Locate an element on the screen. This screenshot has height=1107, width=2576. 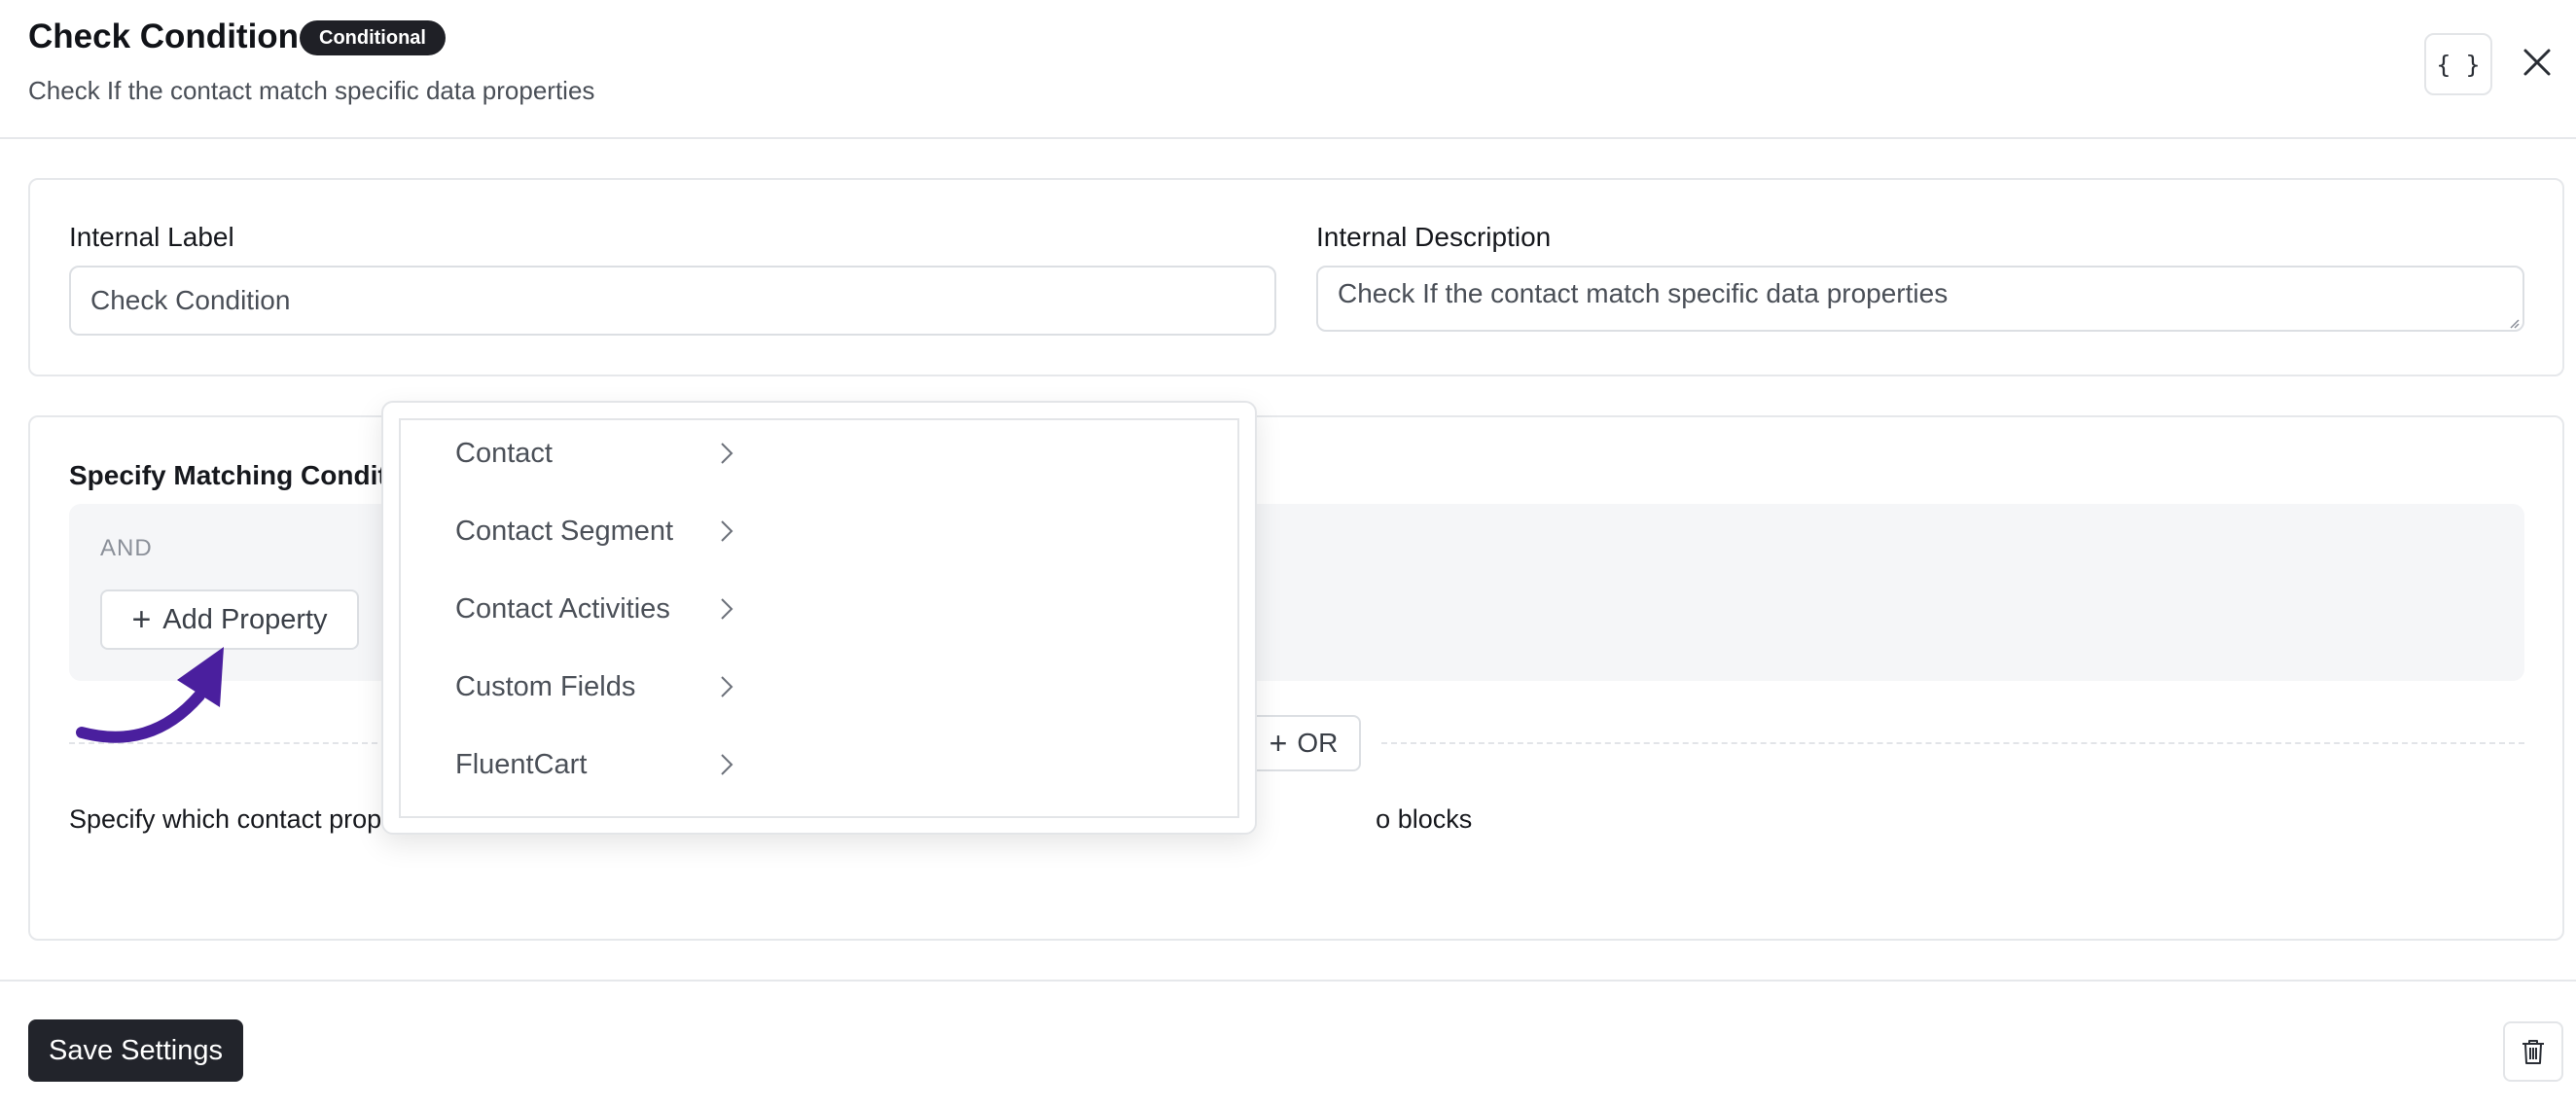
close-button is located at coordinates (2537, 63).